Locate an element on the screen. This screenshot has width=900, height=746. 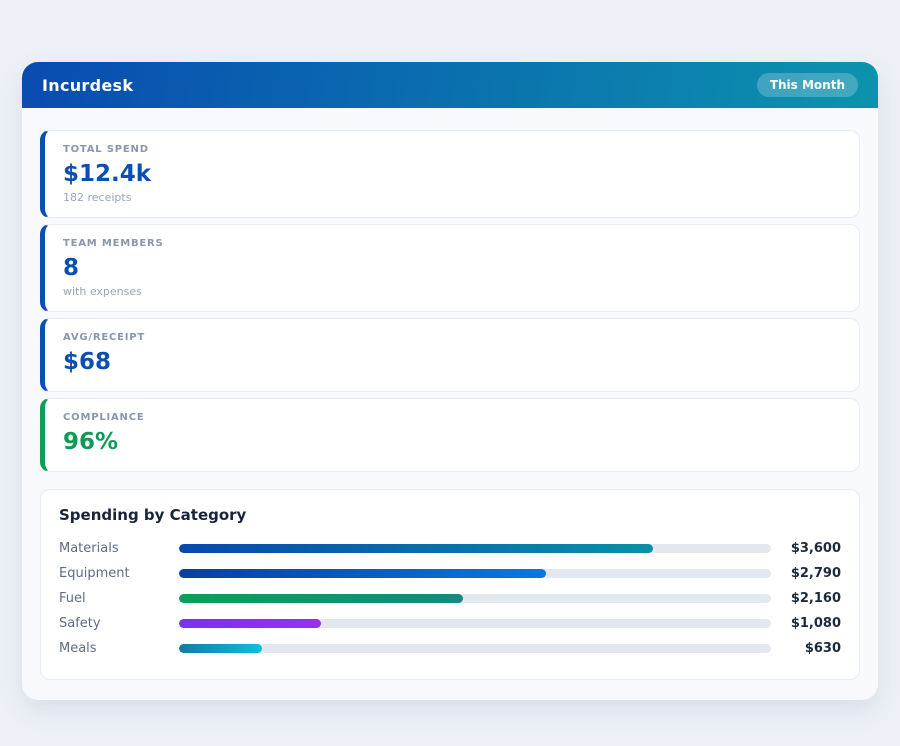
bar-row-fuel: Fuel $2,160 is located at coordinates (450, 598).